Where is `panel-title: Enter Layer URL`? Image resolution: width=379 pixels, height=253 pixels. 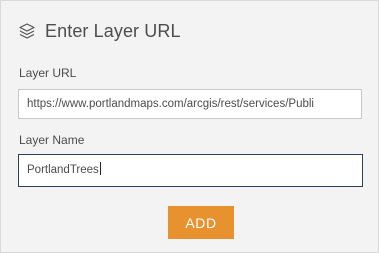
panel-title: Enter Layer URL is located at coordinates (113, 30).